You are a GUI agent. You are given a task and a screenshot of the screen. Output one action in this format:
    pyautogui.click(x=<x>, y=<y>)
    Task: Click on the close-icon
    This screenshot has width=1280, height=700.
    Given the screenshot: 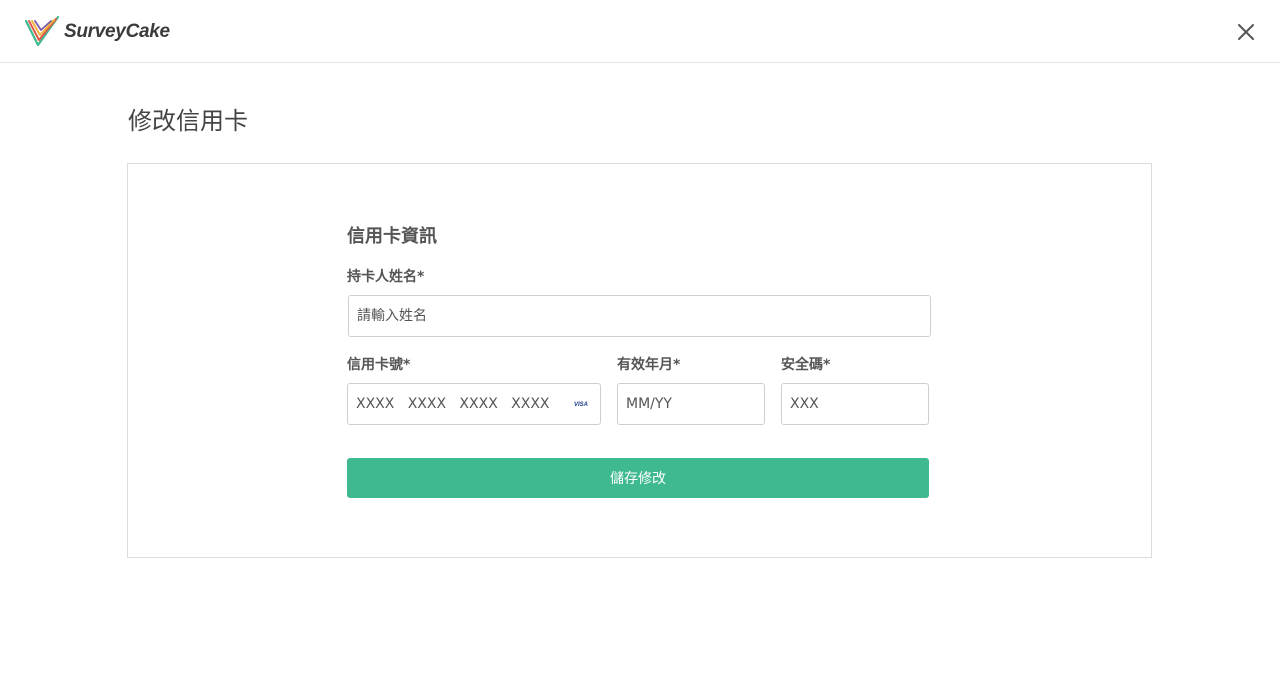 What is the action you would take?
    pyautogui.click(x=1246, y=32)
    